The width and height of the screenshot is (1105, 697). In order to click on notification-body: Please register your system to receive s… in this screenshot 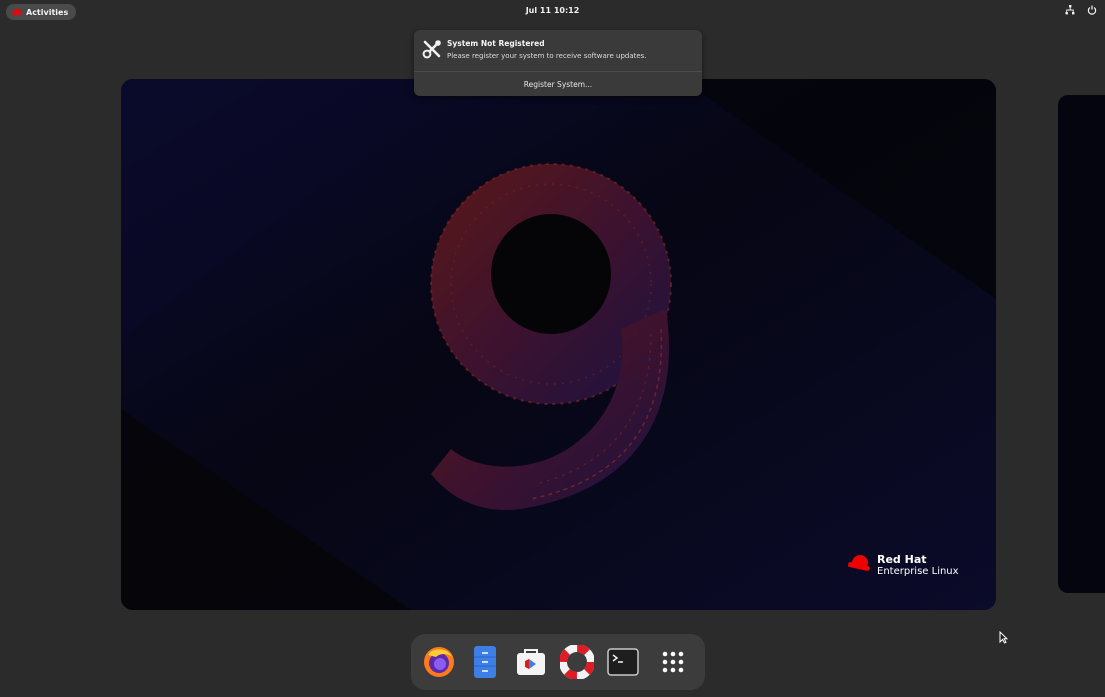, I will do `click(547, 56)`.